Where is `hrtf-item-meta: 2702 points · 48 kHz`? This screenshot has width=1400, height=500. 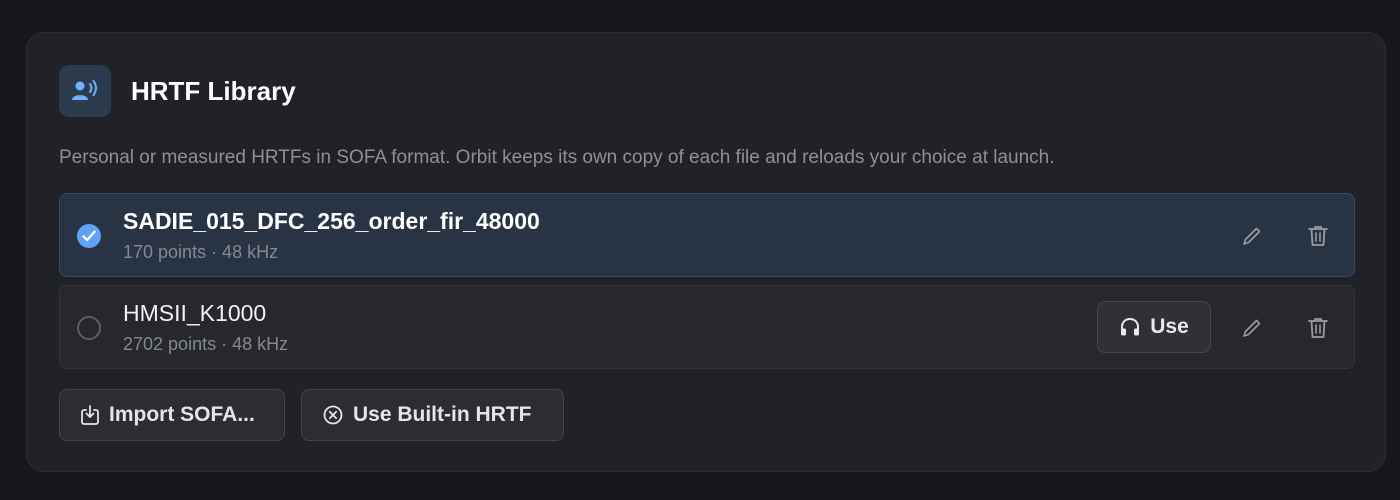
hrtf-item-meta: 2702 points · 48 kHz is located at coordinates (206, 344).